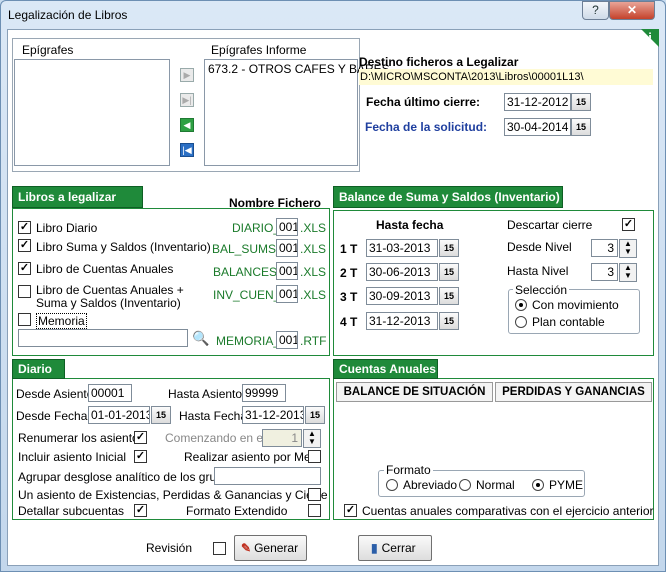 The image size is (666, 572). Describe the element at coordinates (287, 271) in the screenshot. I see `libro-cuentas-number: 001` at that location.